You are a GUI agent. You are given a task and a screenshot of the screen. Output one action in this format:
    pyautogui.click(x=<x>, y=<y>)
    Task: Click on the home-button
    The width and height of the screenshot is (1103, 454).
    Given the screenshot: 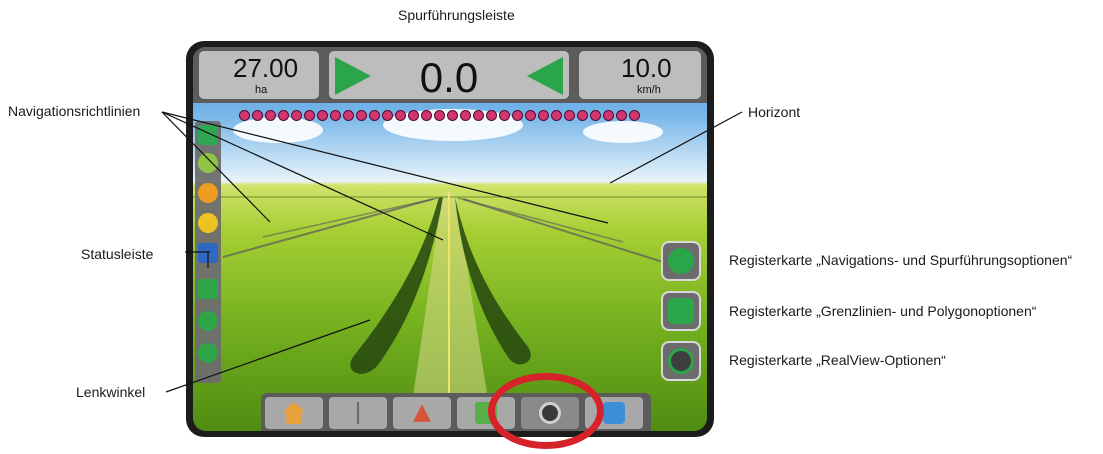 What is the action you would take?
    pyautogui.click(x=294, y=413)
    